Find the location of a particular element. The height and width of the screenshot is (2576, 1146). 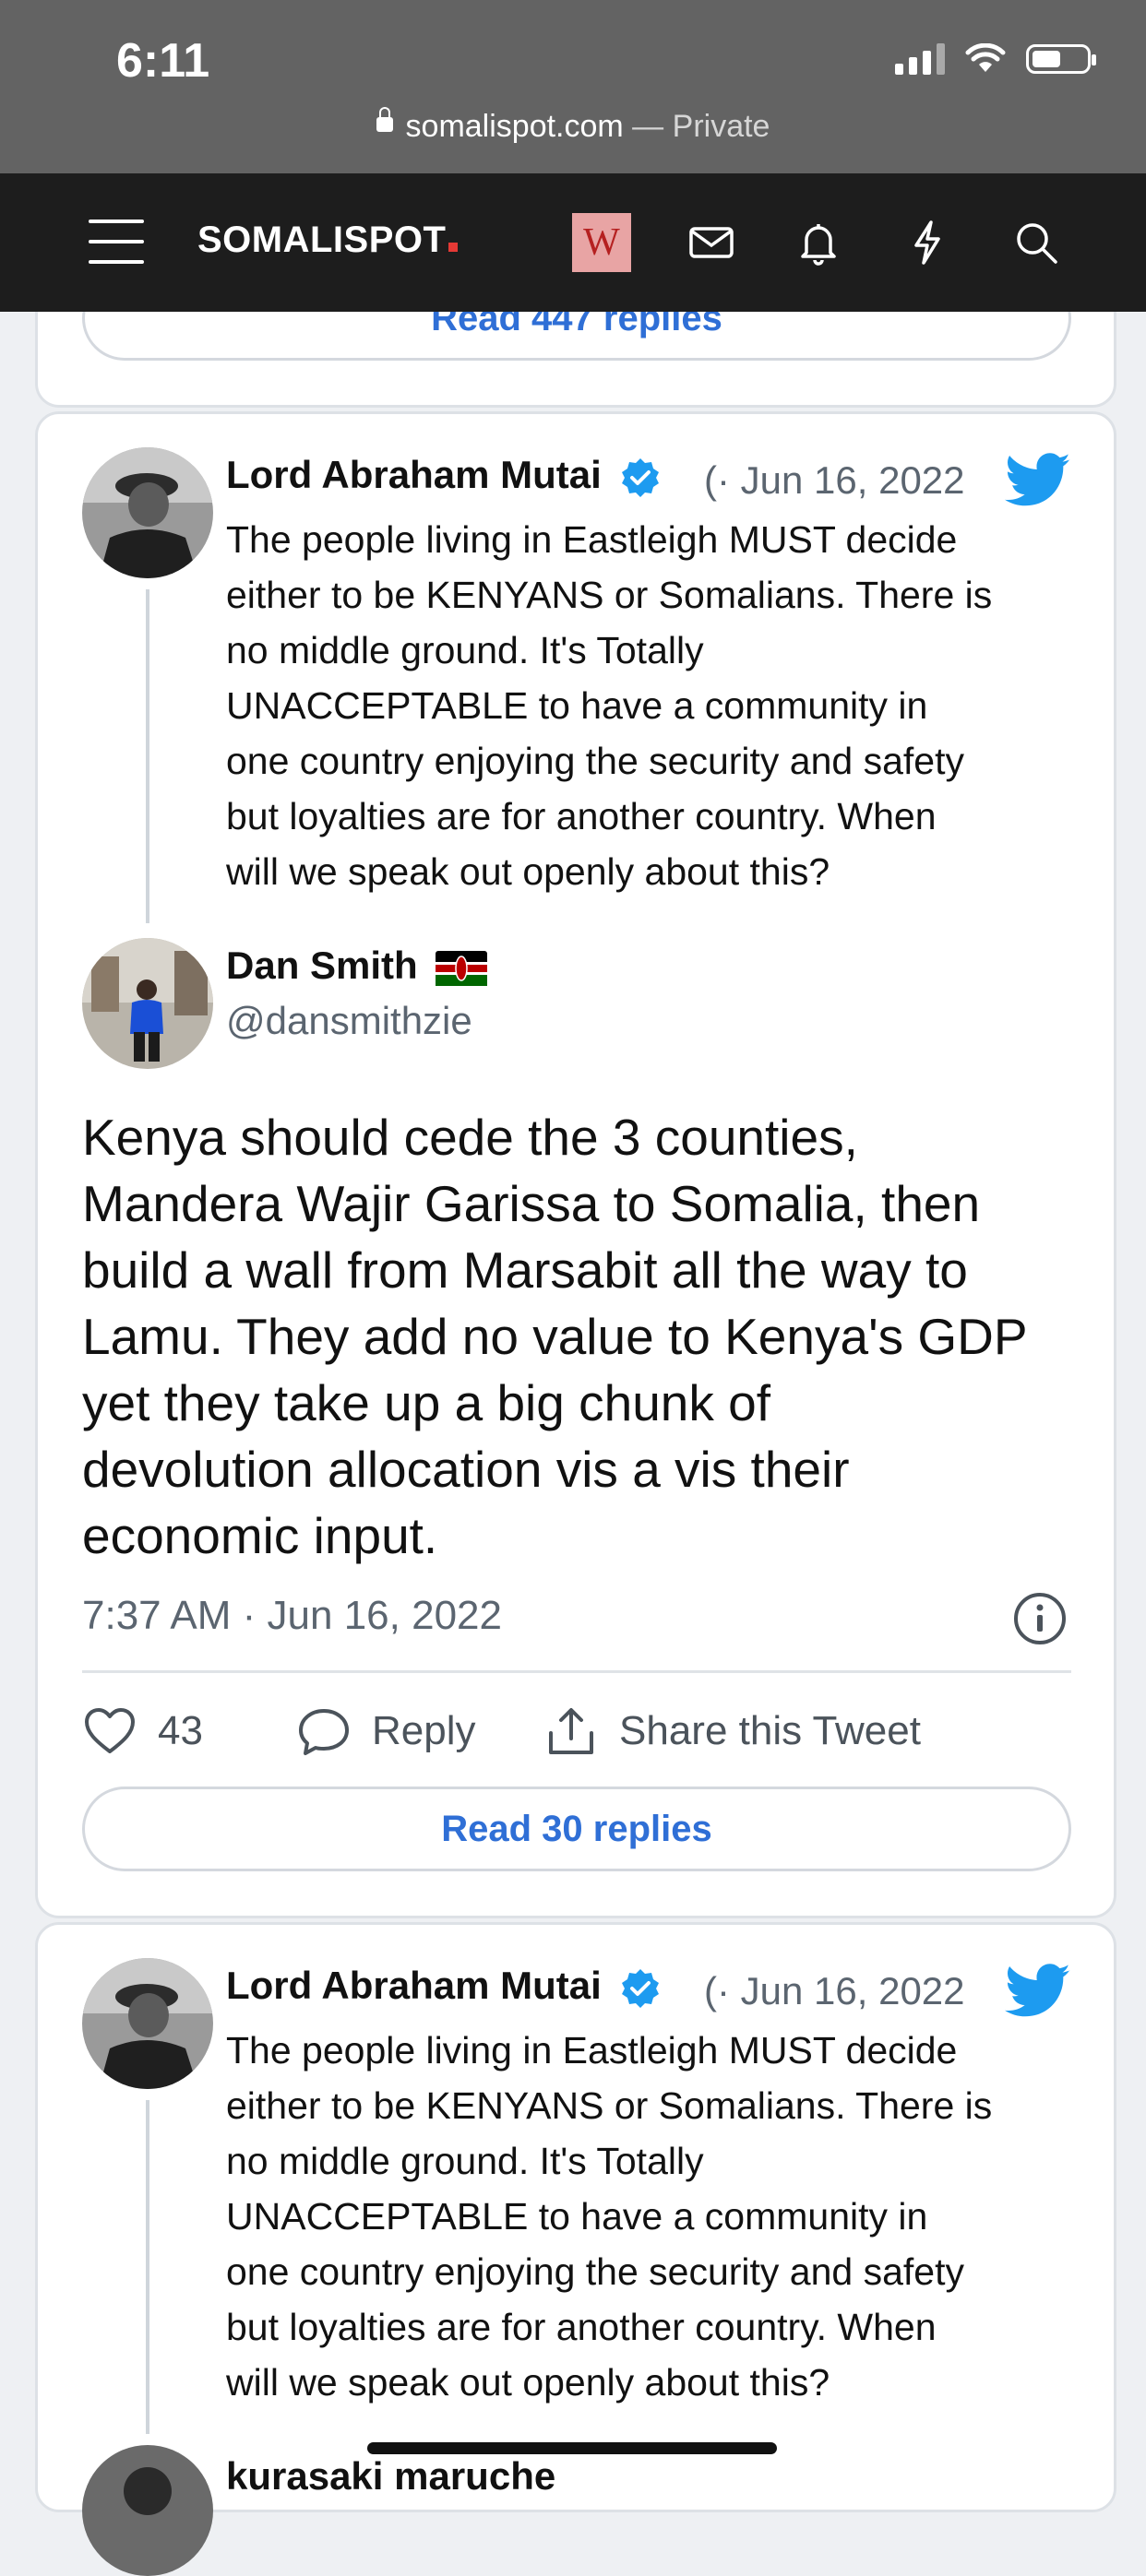

home-indicator is located at coordinates (572, 2448).